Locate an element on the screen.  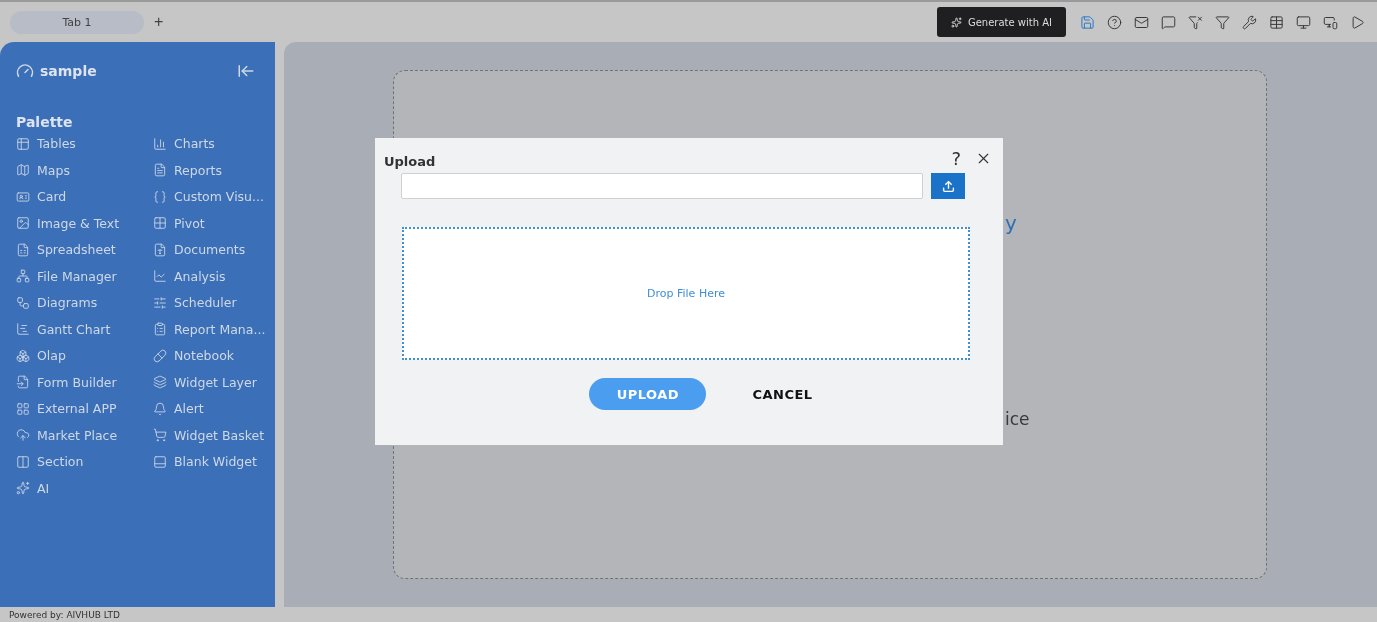
bell-icon is located at coordinates (160, 408).